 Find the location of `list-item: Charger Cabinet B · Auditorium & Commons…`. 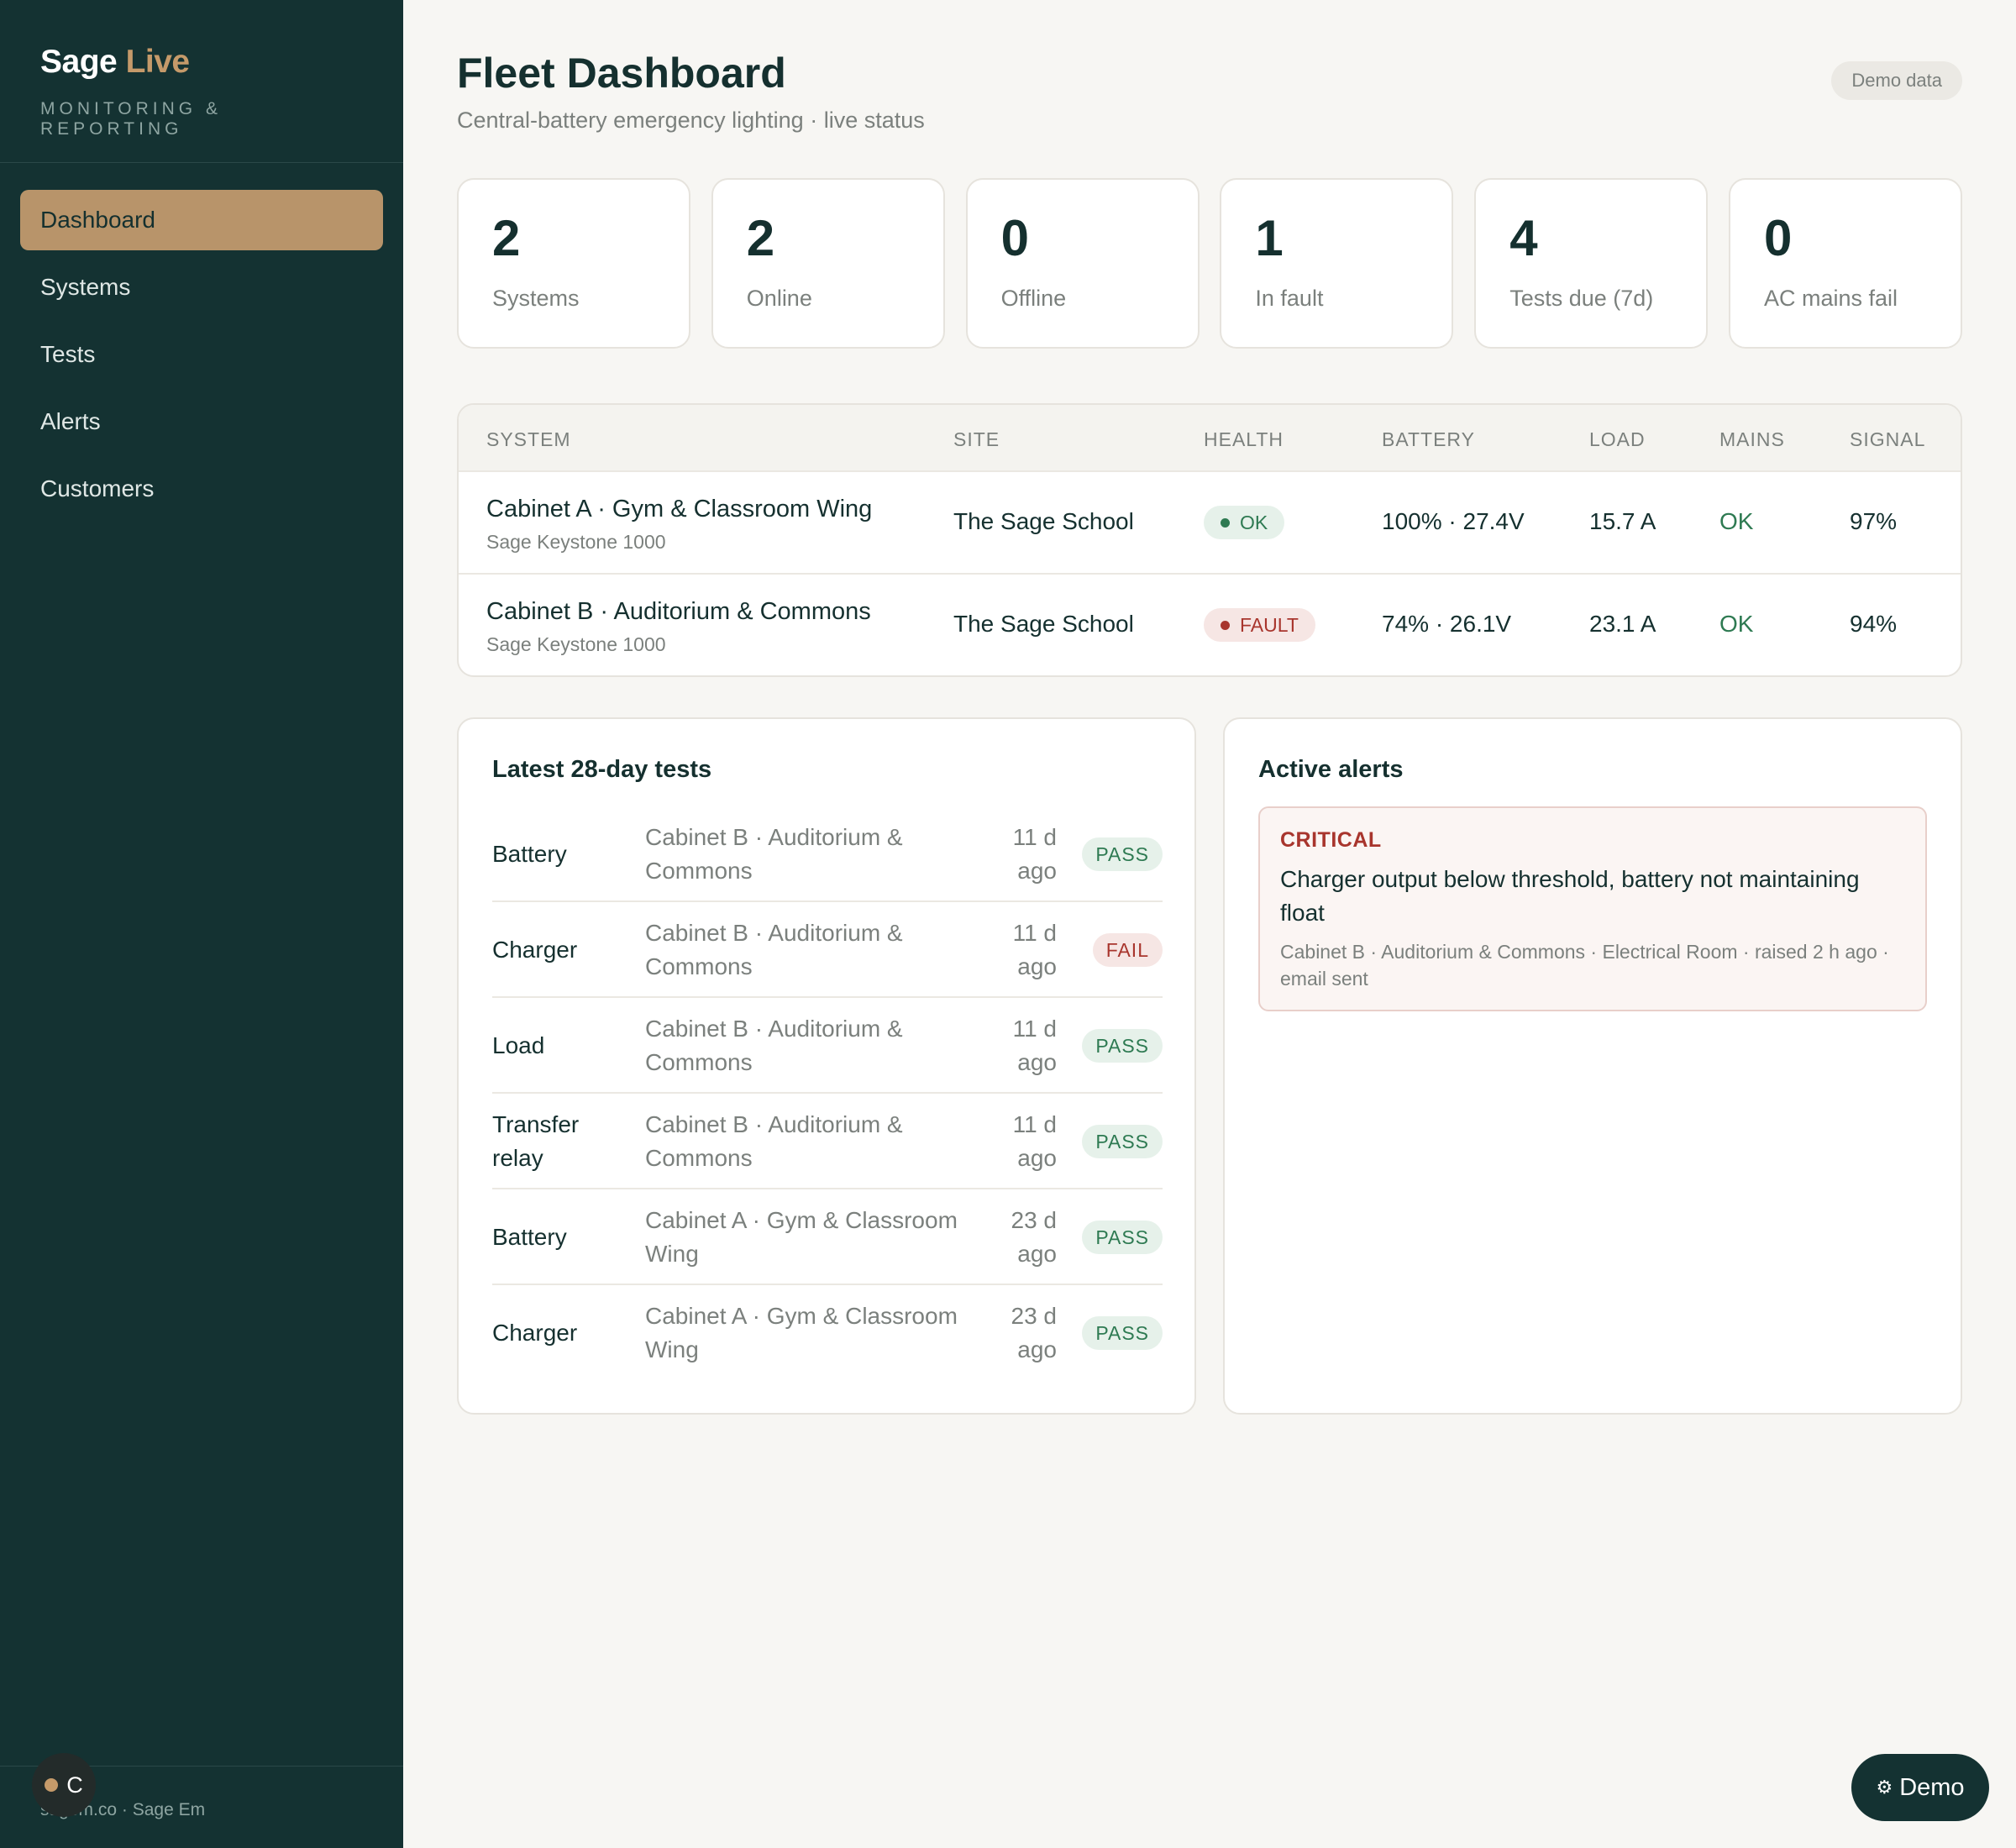

list-item: Charger Cabinet B · Auditorium & Commons… is located at coordinates (827, 950).